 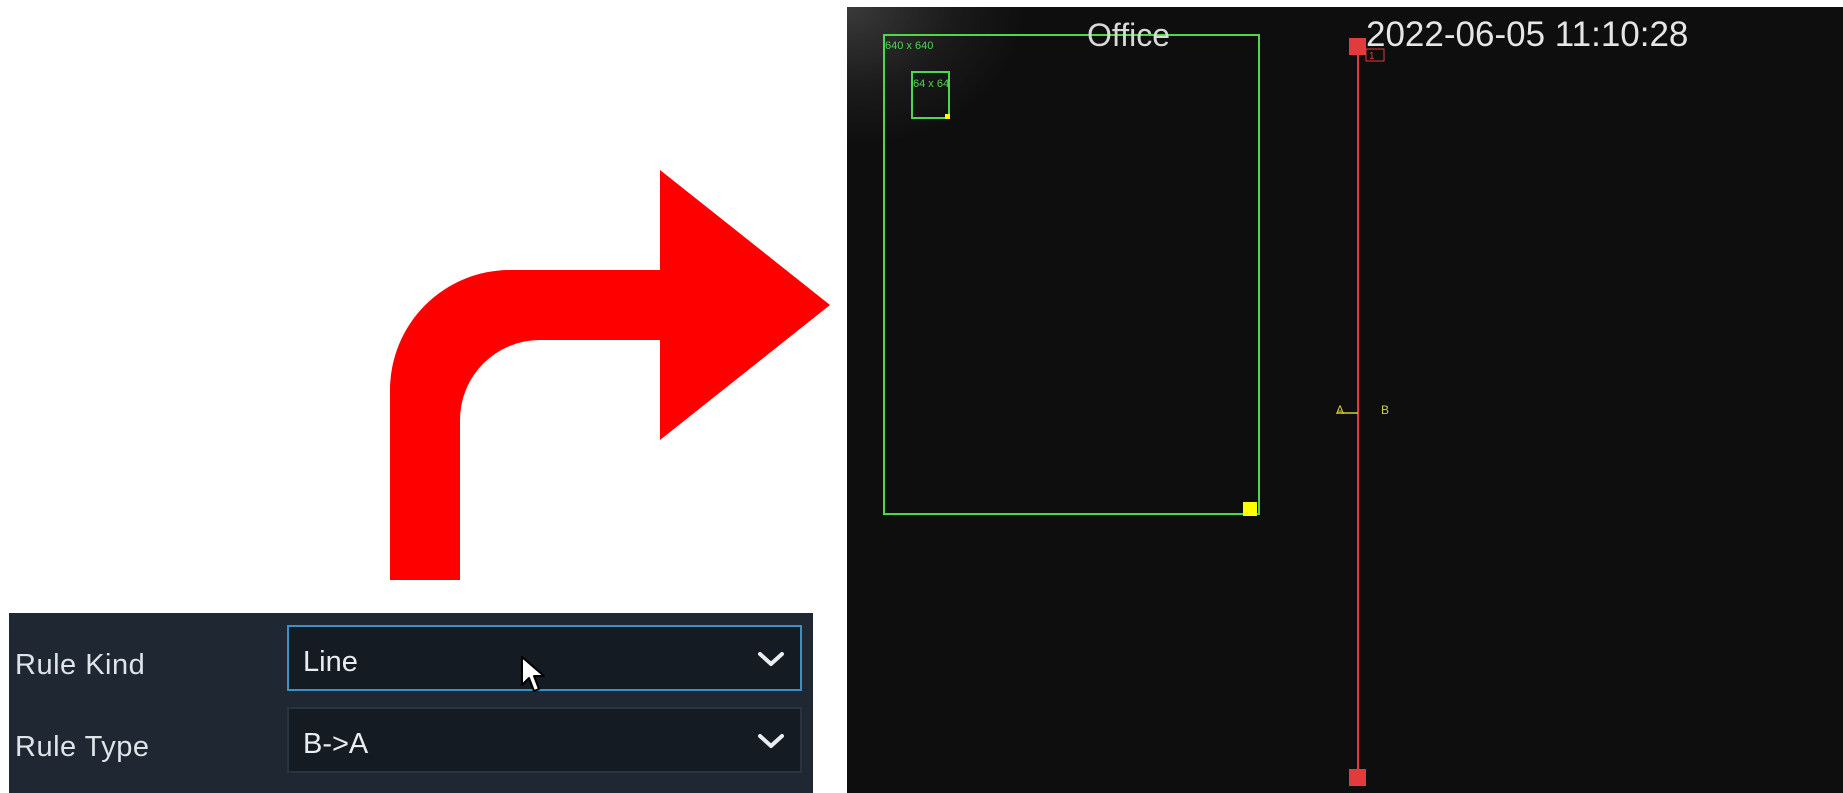 What do you see at coordinates (80, 665) in the screenshot?
I see `rule-kind-label: Rule Kind` at bounding box center [80, 665].